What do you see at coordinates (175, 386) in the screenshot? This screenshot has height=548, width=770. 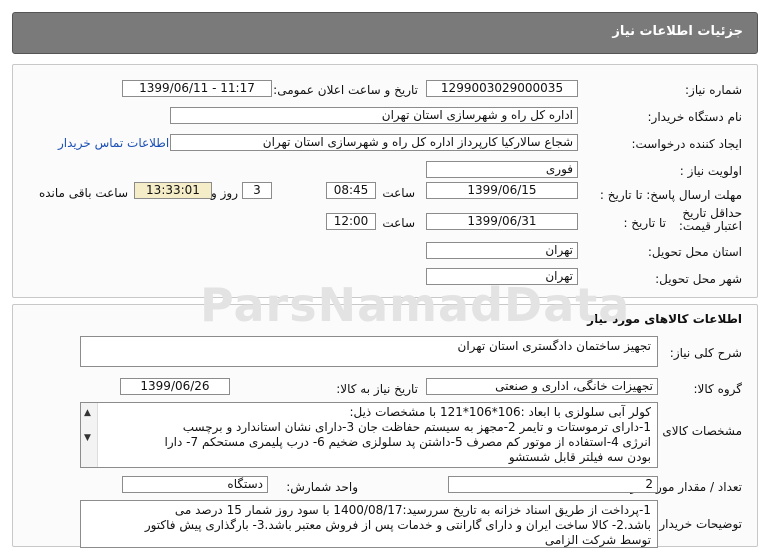 I see `need-date-field: 1399/06/26` at bounding box center [175, 386].